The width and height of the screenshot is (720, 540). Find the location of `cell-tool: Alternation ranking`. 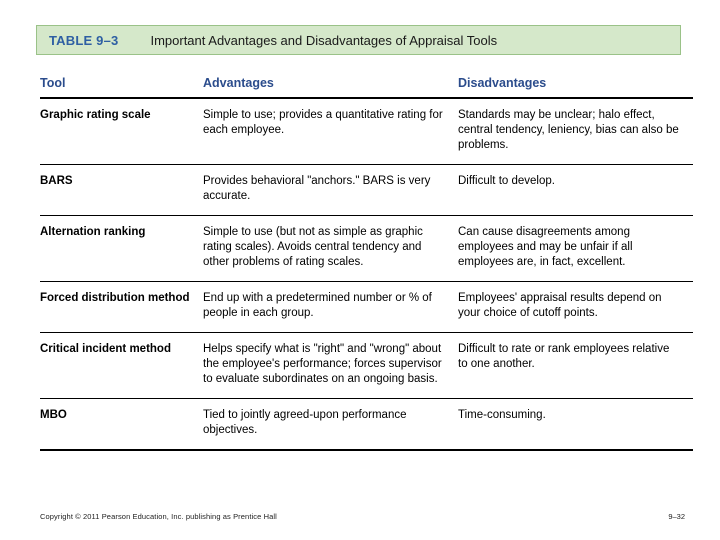

cell-tool: Alternation ranking is located at coordinates (121, 248).